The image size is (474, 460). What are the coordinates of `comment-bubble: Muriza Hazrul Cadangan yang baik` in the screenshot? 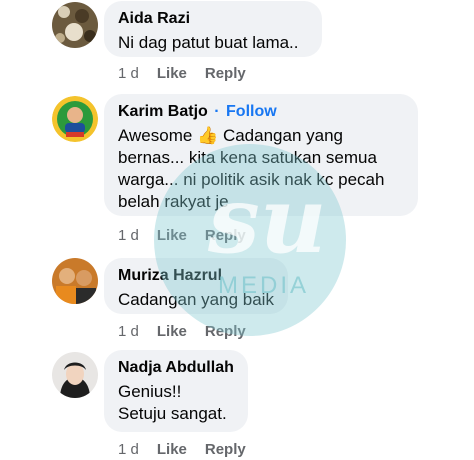 It's located at (196, 286).